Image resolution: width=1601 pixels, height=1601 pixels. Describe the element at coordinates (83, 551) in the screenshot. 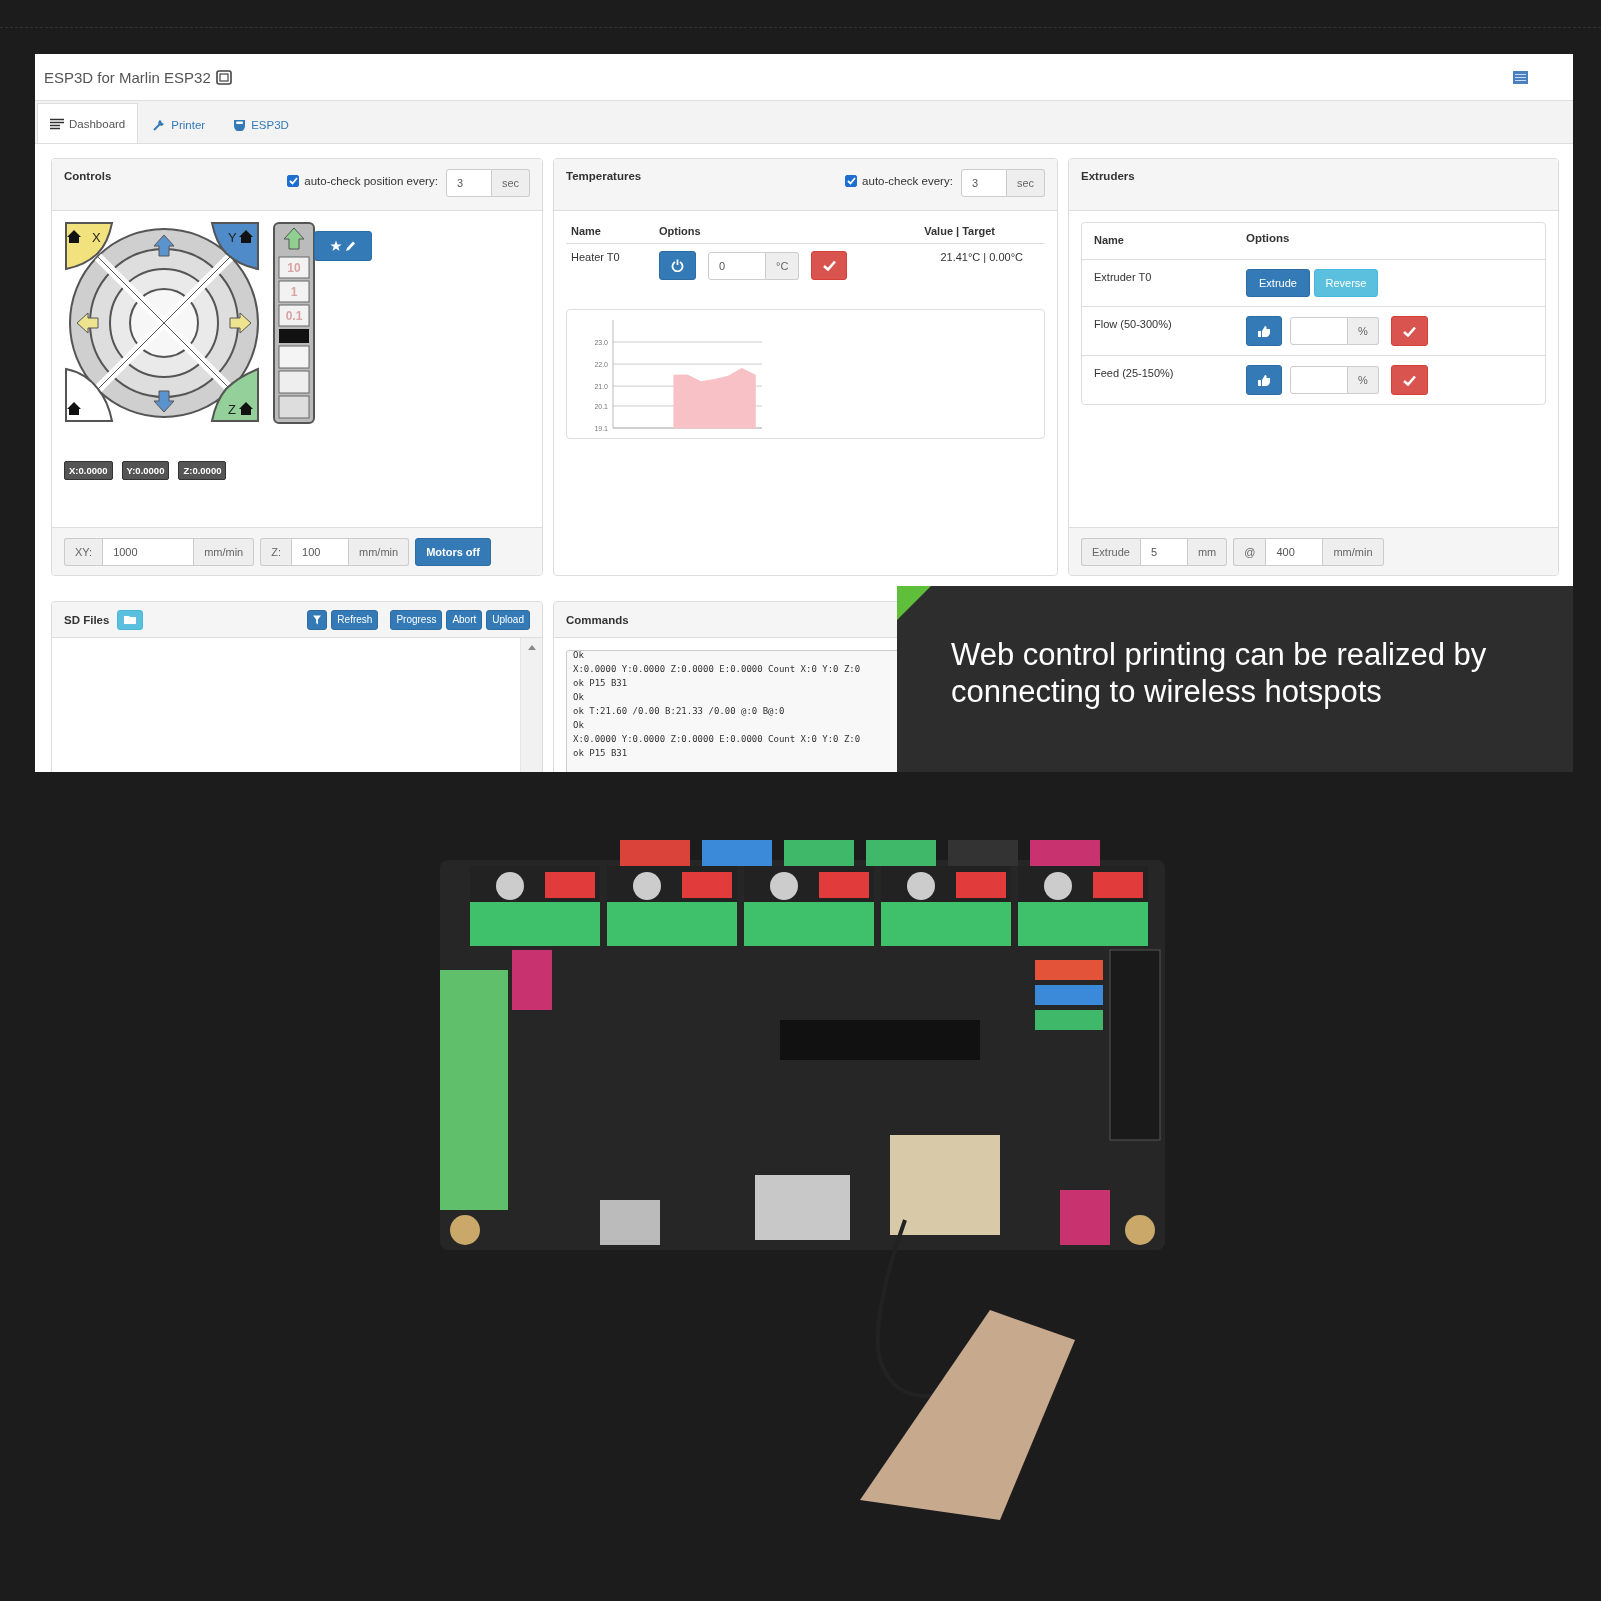

I see `axis-label: XY:` at that location.